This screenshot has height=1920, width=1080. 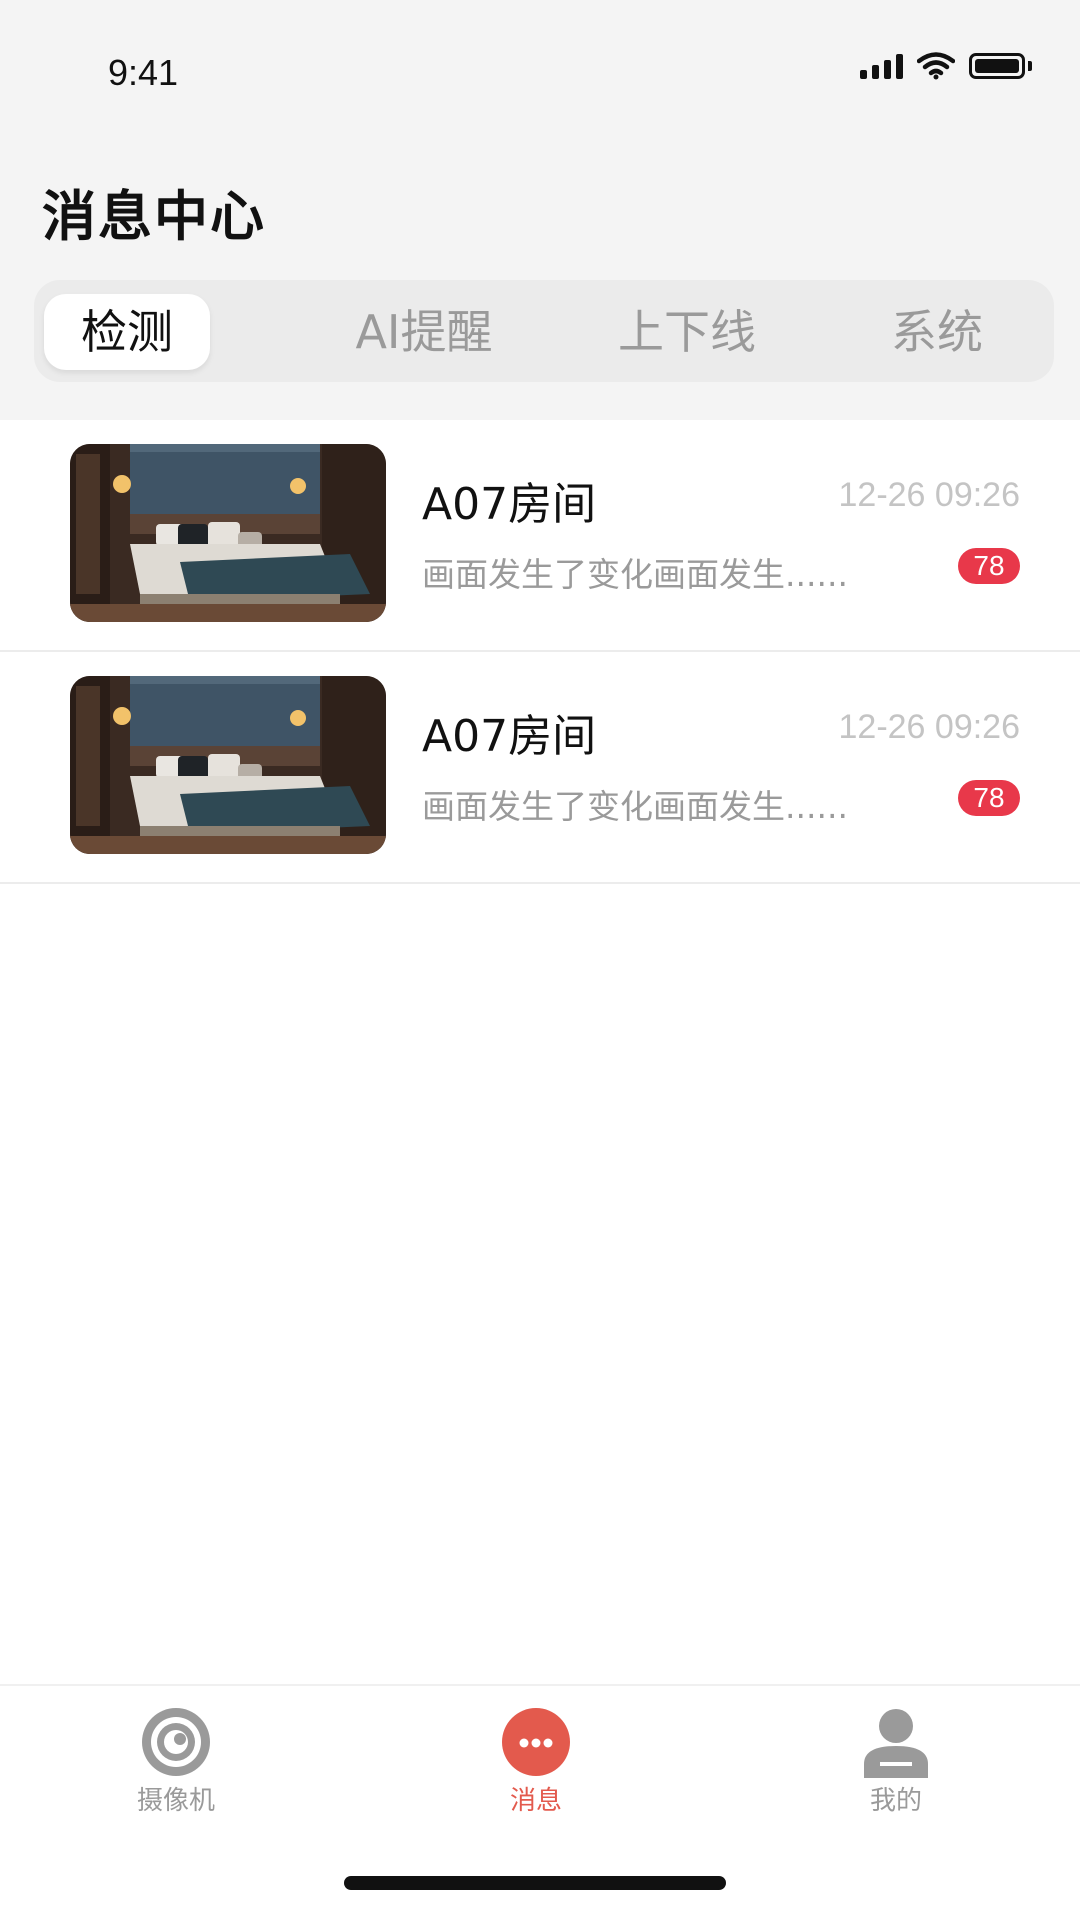 What do you see at coordinates (936, 66) in the screenshot?
I see `wifi-icon` at bounding box center [936, 66].